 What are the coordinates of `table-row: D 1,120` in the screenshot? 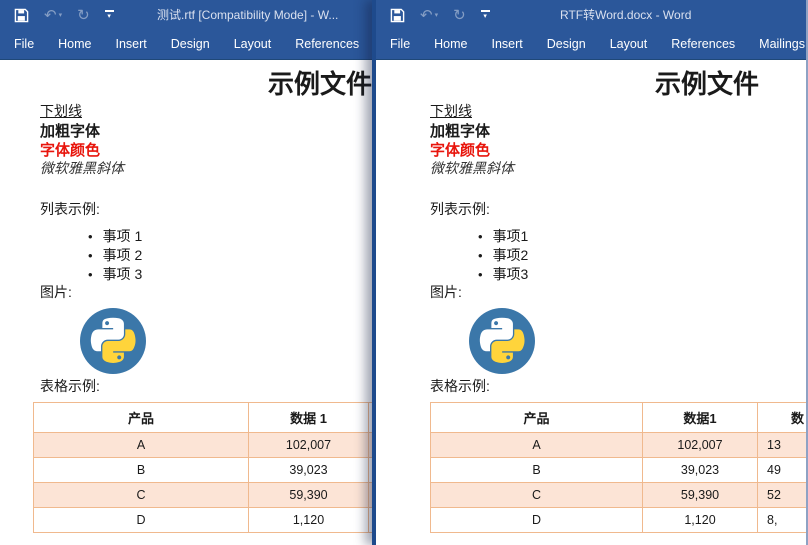 It's located at (205, 520).